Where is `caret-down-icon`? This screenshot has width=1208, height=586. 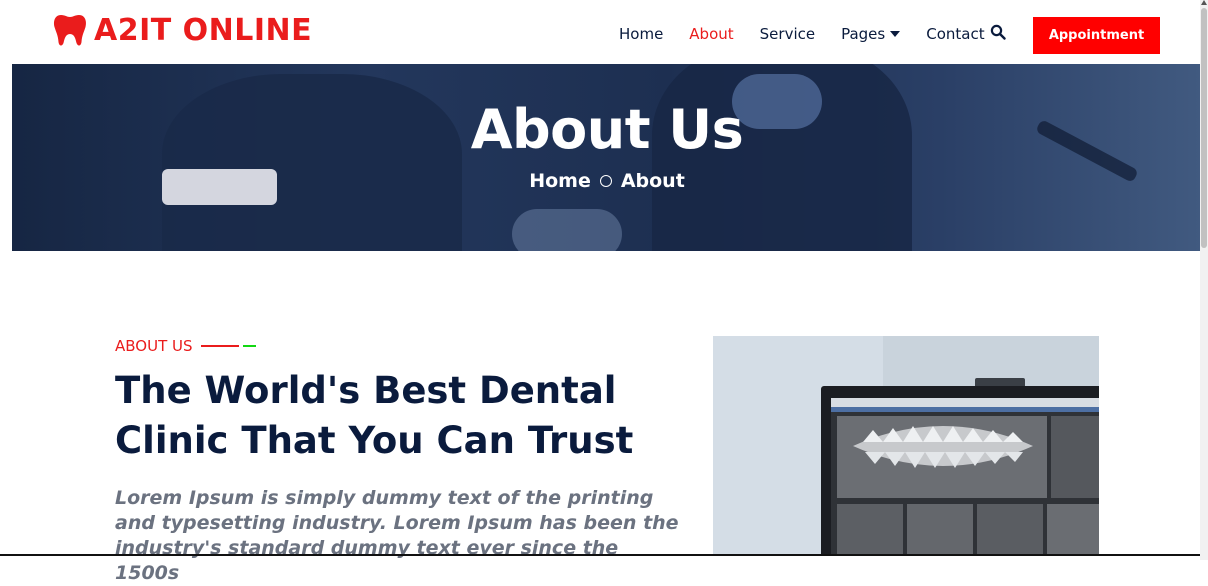
caret-down-icon is located at coordinates (895, 34).